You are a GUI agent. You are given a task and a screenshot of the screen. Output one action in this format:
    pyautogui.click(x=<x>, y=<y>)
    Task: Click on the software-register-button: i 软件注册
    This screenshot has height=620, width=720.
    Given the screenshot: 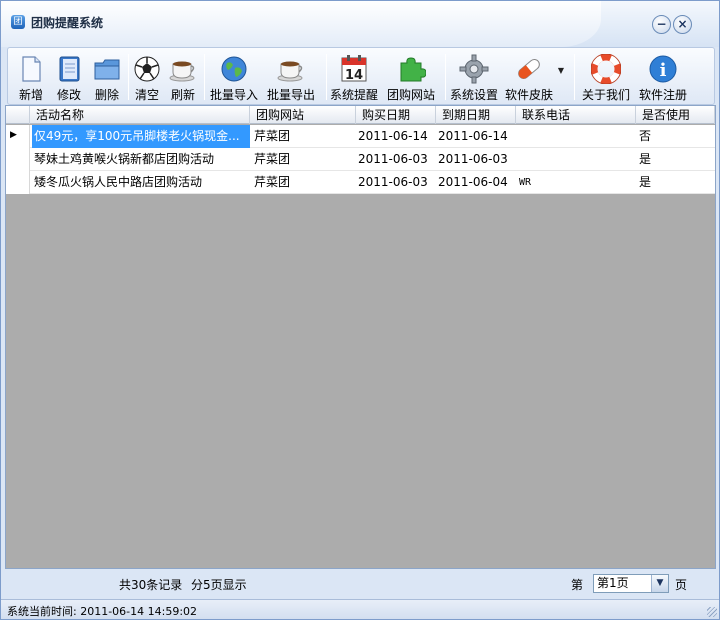 What is the action you would take?
    pyautogui.click(x=663, y=78)
    